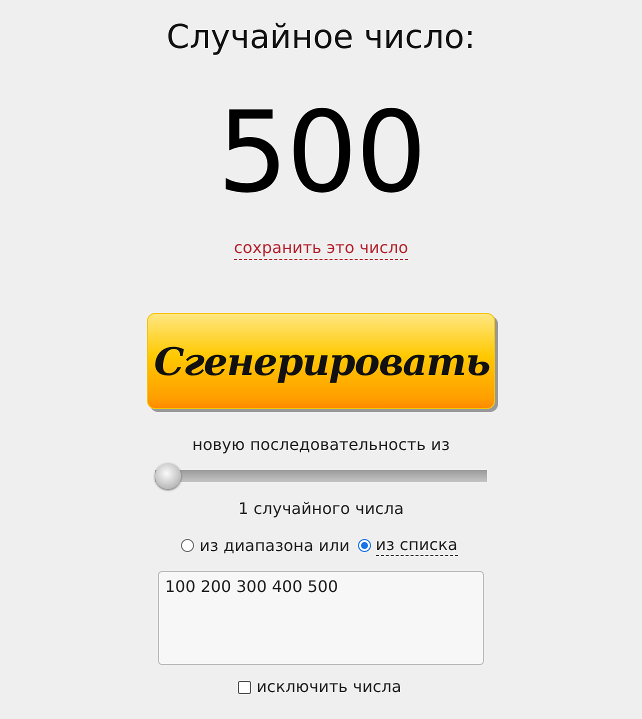 The width and height of the screenshot is (642, 719). What do you see at coordinates (321, 618) in the screenshot?
I see `number-list-field: 100 200 300 400 500` at bounding box center [321, 618].